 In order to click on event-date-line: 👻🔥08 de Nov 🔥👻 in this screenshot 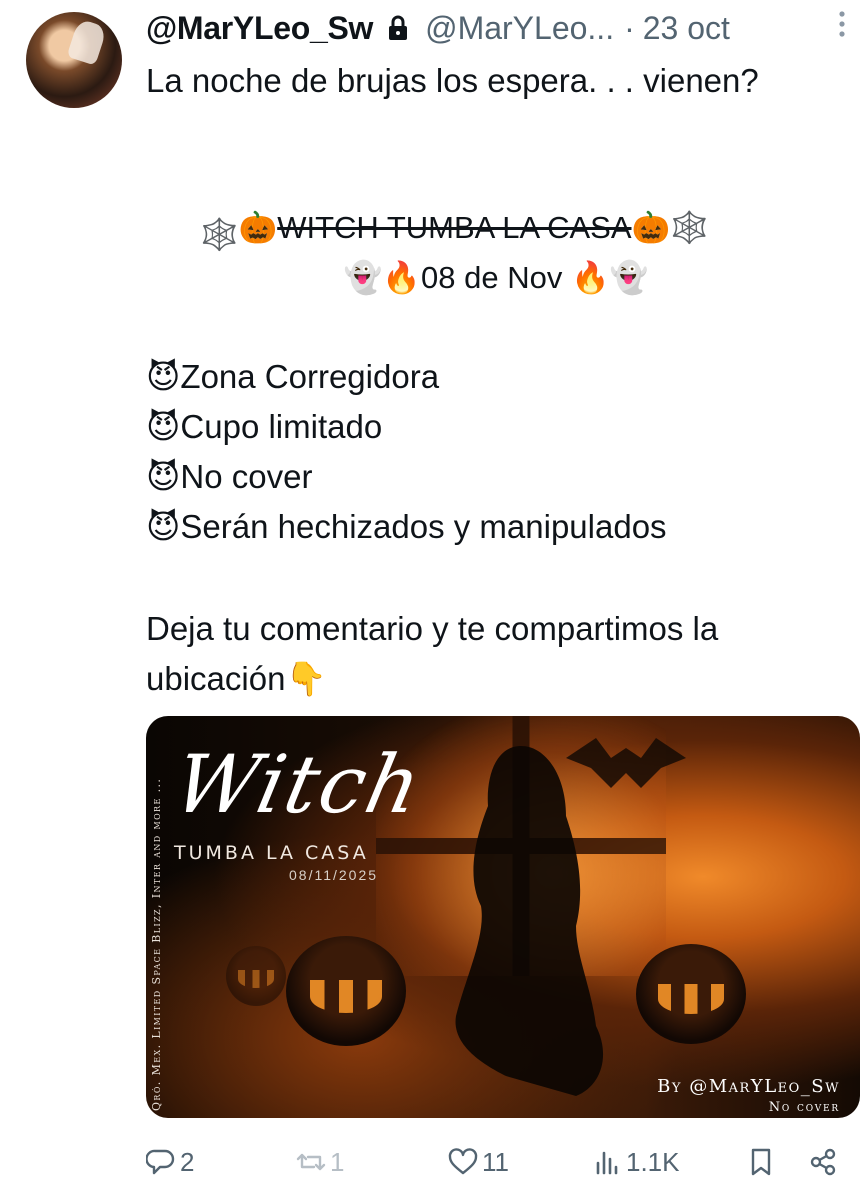, I will do `click(496, 278)`.